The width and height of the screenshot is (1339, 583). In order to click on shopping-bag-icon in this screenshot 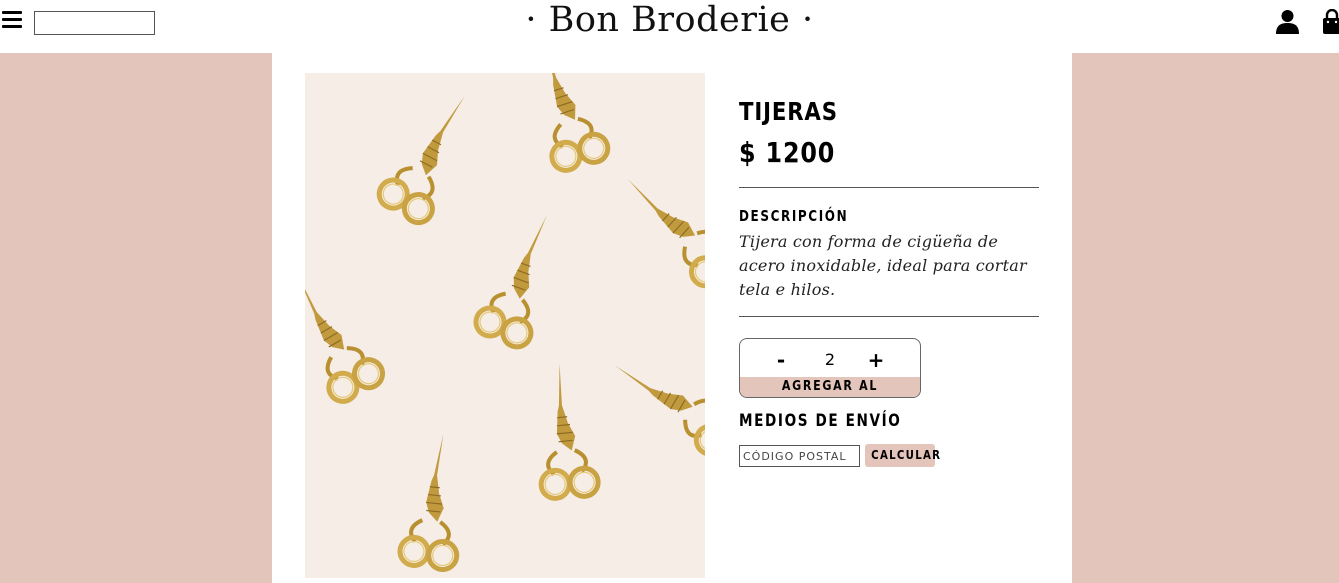, I will do `click(1330, 22)`.